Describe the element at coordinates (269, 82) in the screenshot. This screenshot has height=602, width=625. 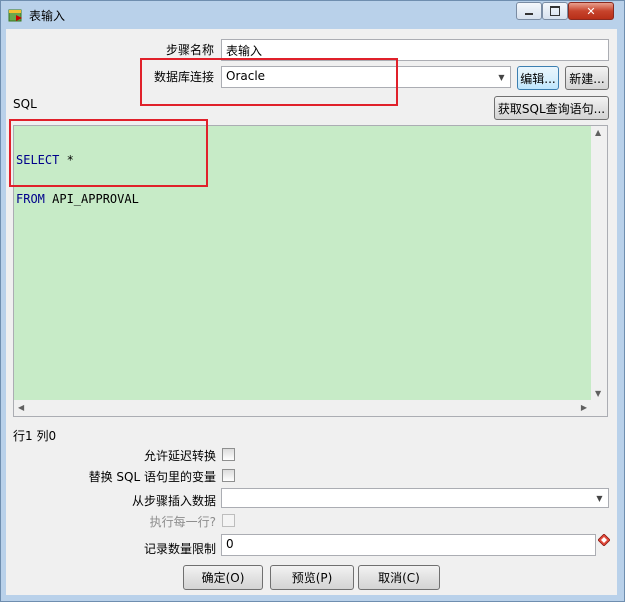
I see `highlight-db-connection` at that location.